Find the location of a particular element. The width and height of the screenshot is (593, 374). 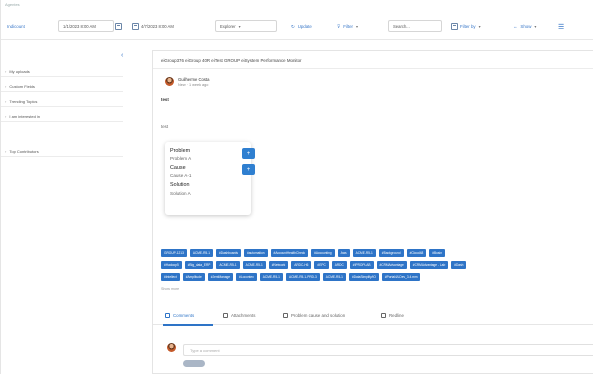

update-label: Update is located at coordinates (304, 26).